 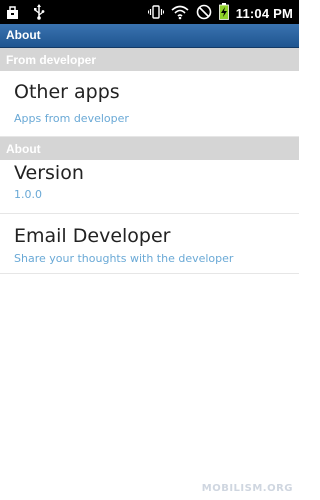 I want to click on email-developer-subtitle: Share your thoughts with the developer, so click(x=124, y=258).